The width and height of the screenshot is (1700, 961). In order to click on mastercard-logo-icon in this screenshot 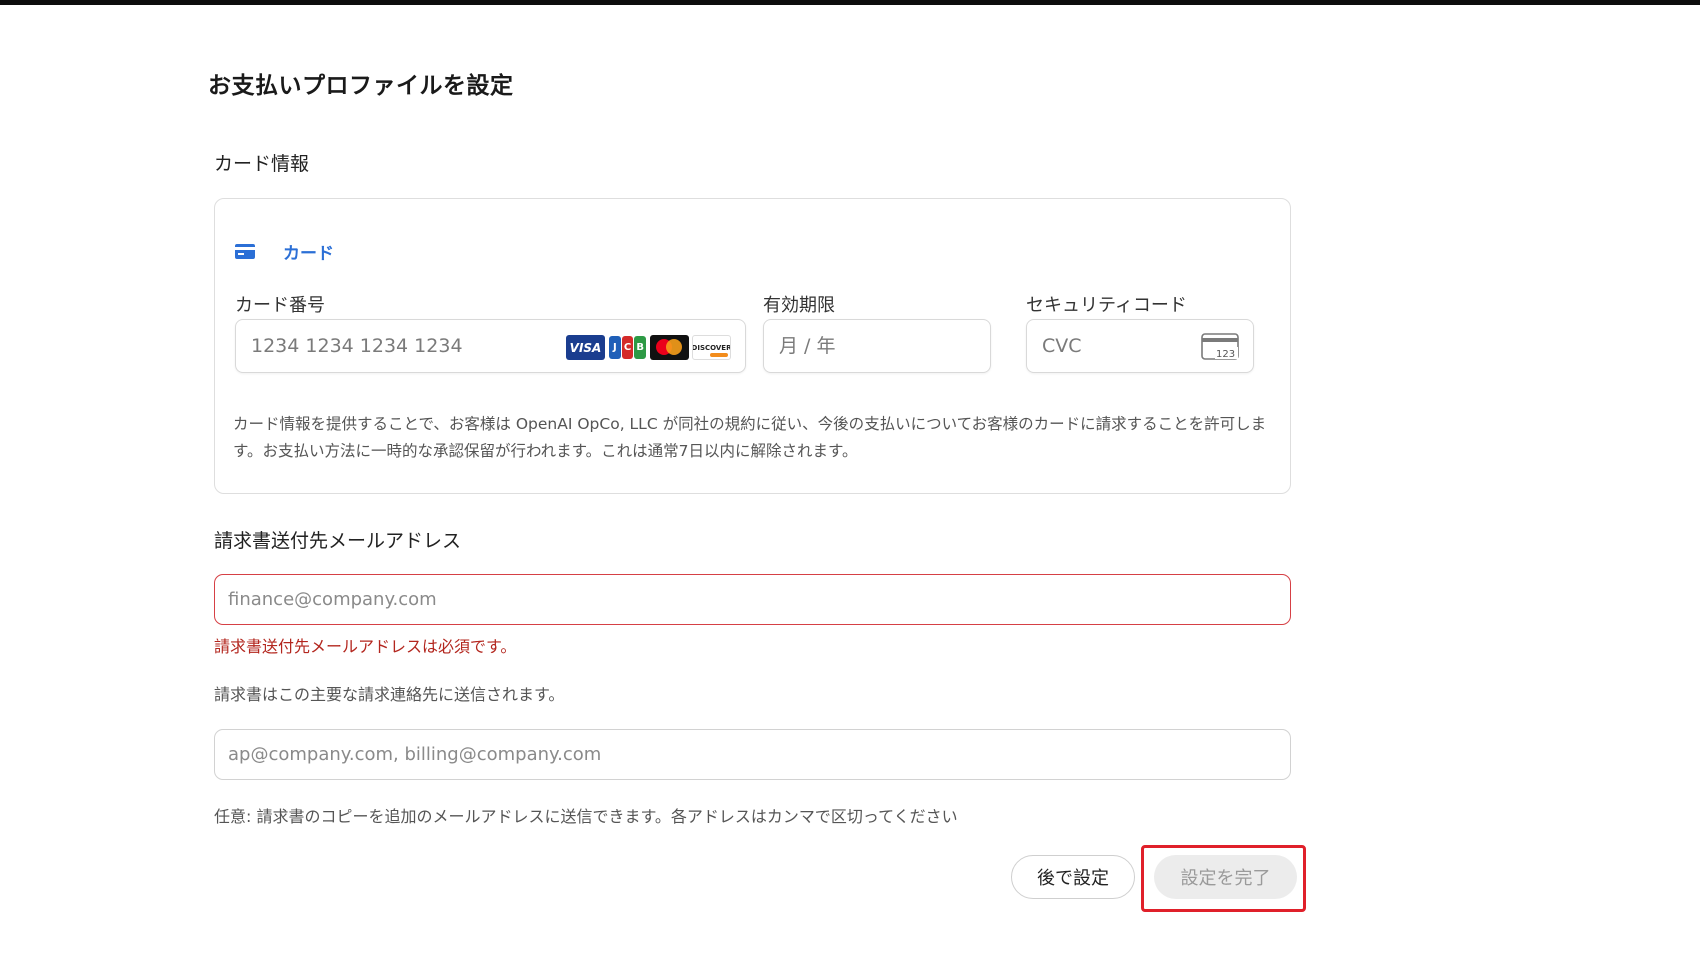, I will do `click(669, 347)`.